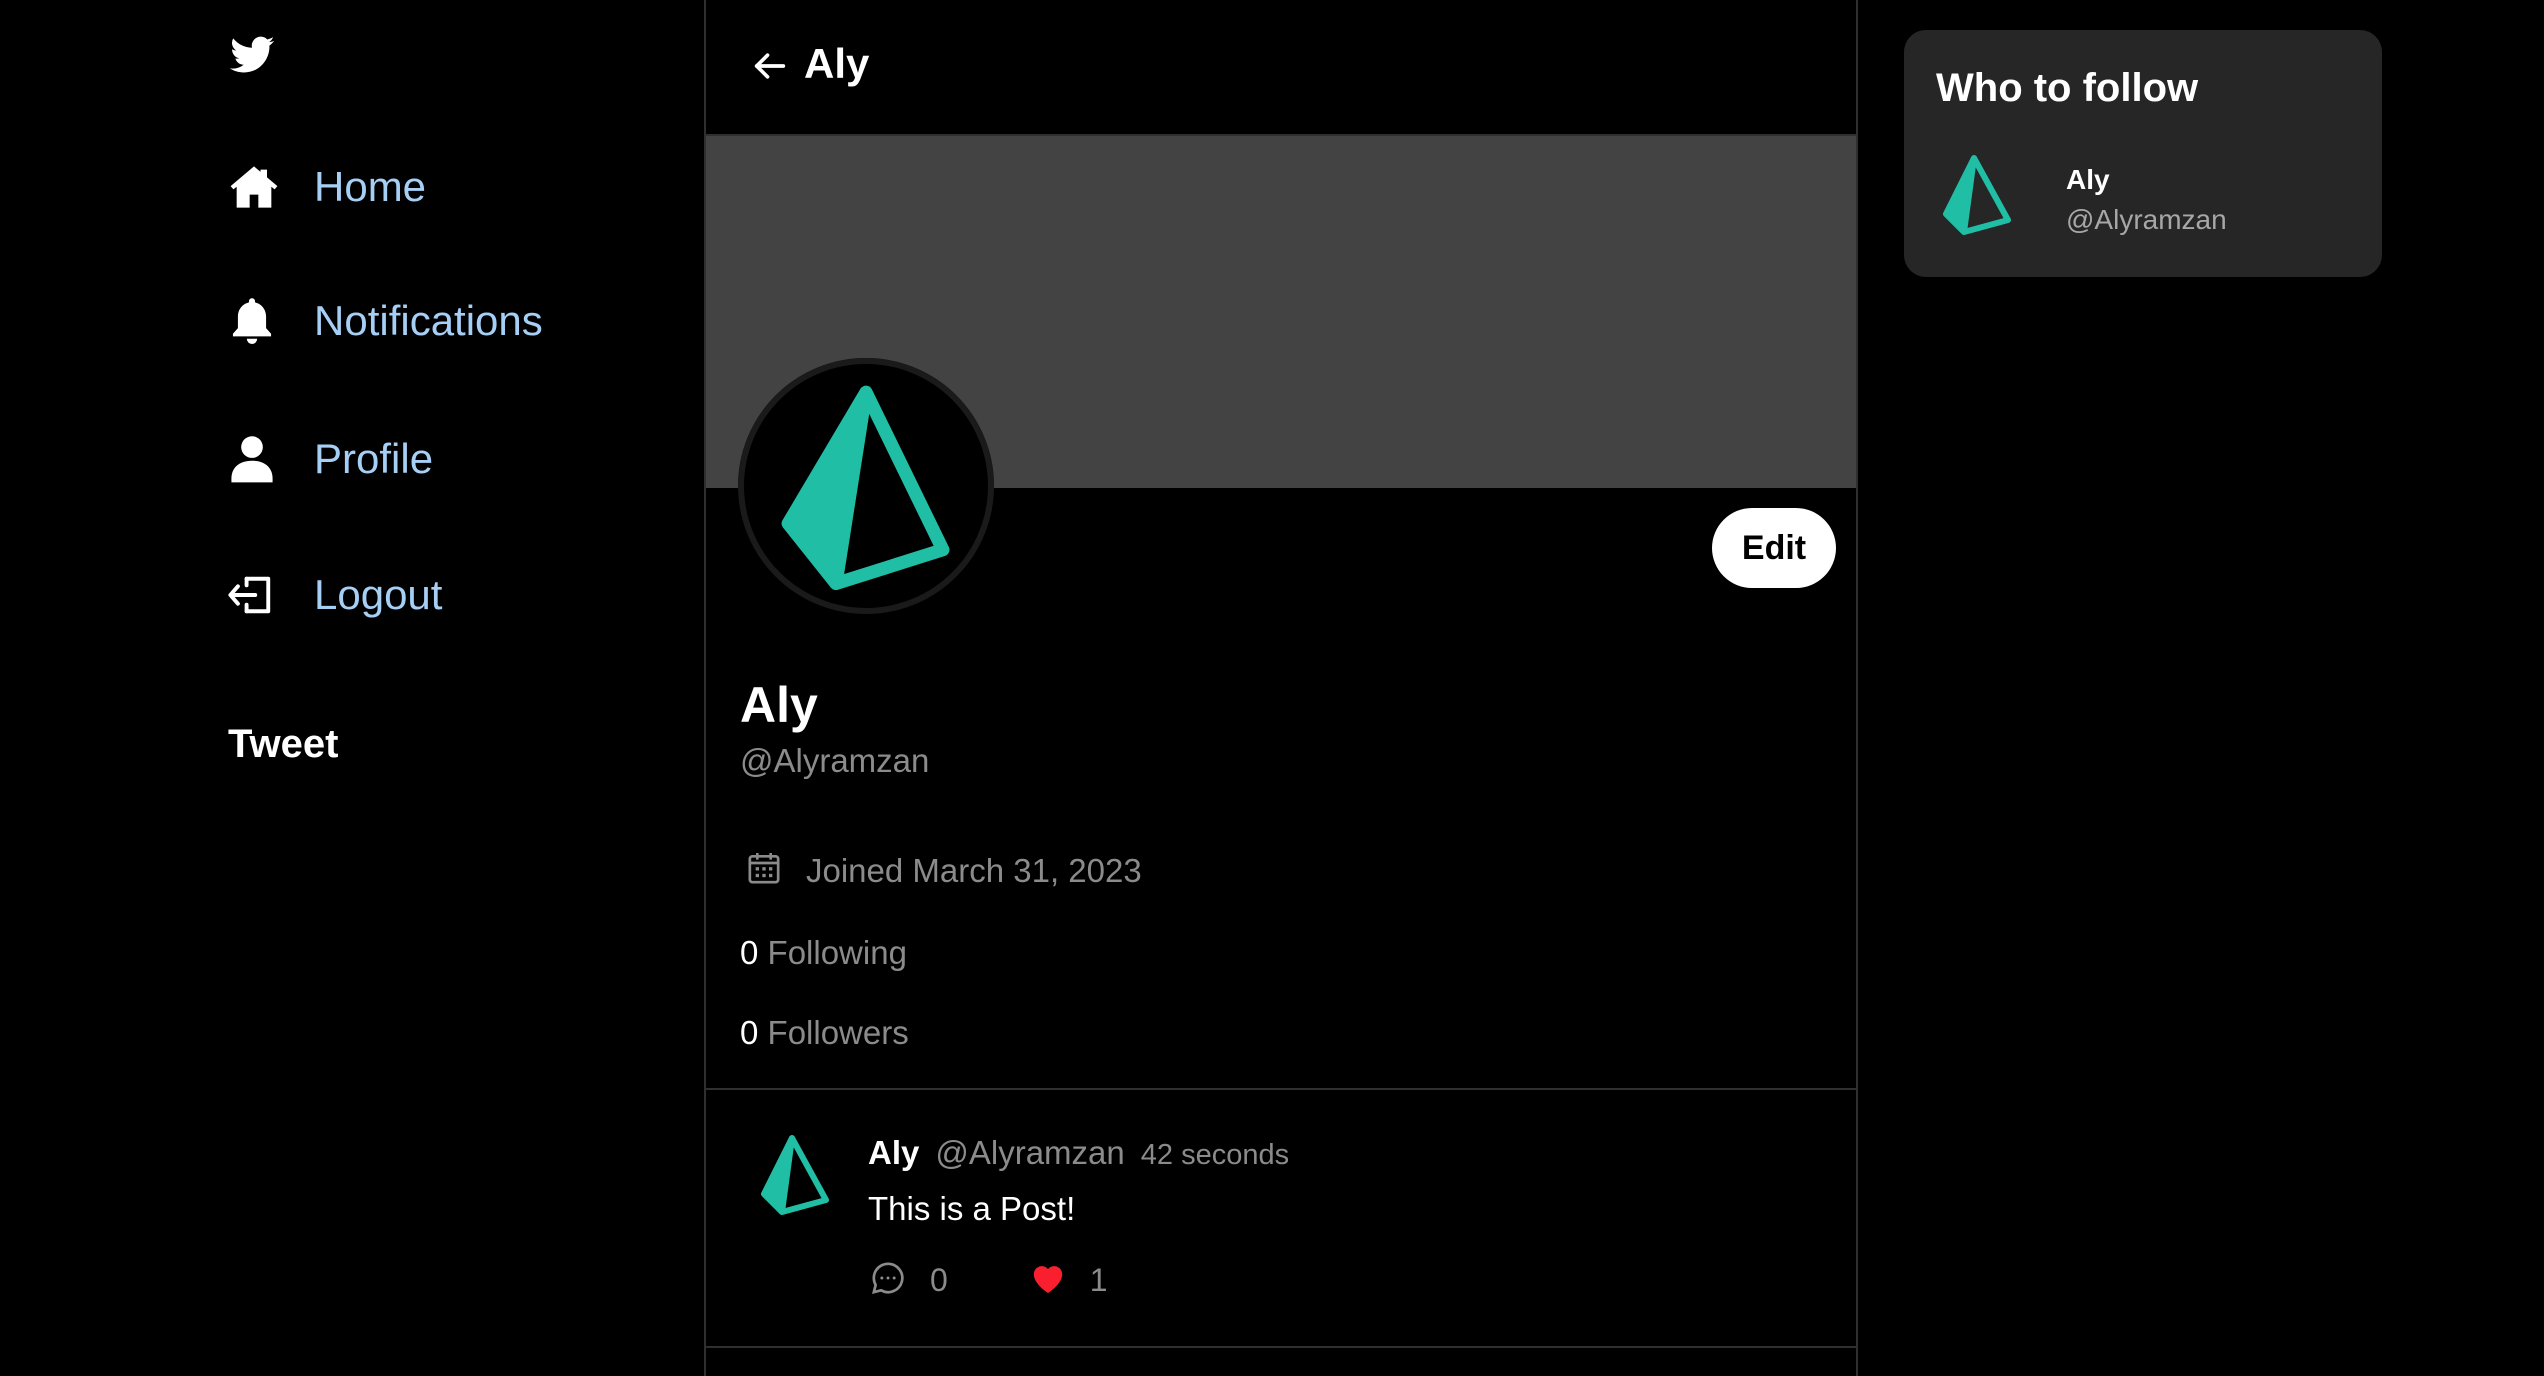 Image resolution: width=2544 pixels, height=1376 pixels. What do you see at coordinates (1774, 548) in the screenshot?
I see `edit-profile-button: Edit` at bounding box center [1774, 548].